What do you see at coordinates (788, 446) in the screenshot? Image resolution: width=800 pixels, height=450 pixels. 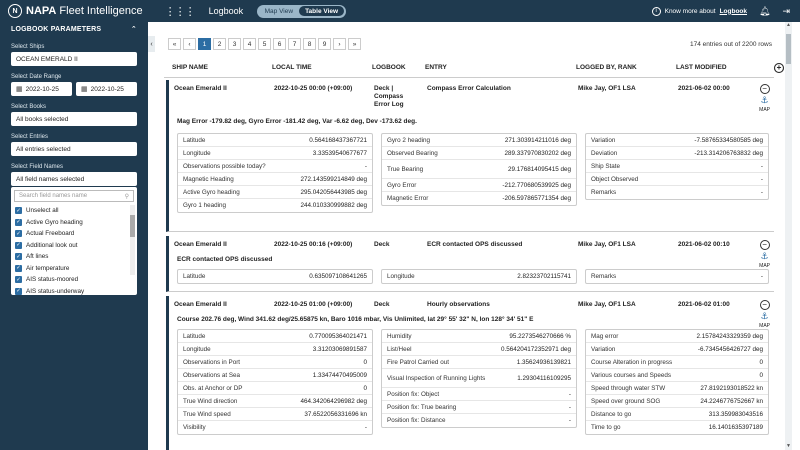 I see `scroll-down-icon: ▼` at bounding box center [788, 446].